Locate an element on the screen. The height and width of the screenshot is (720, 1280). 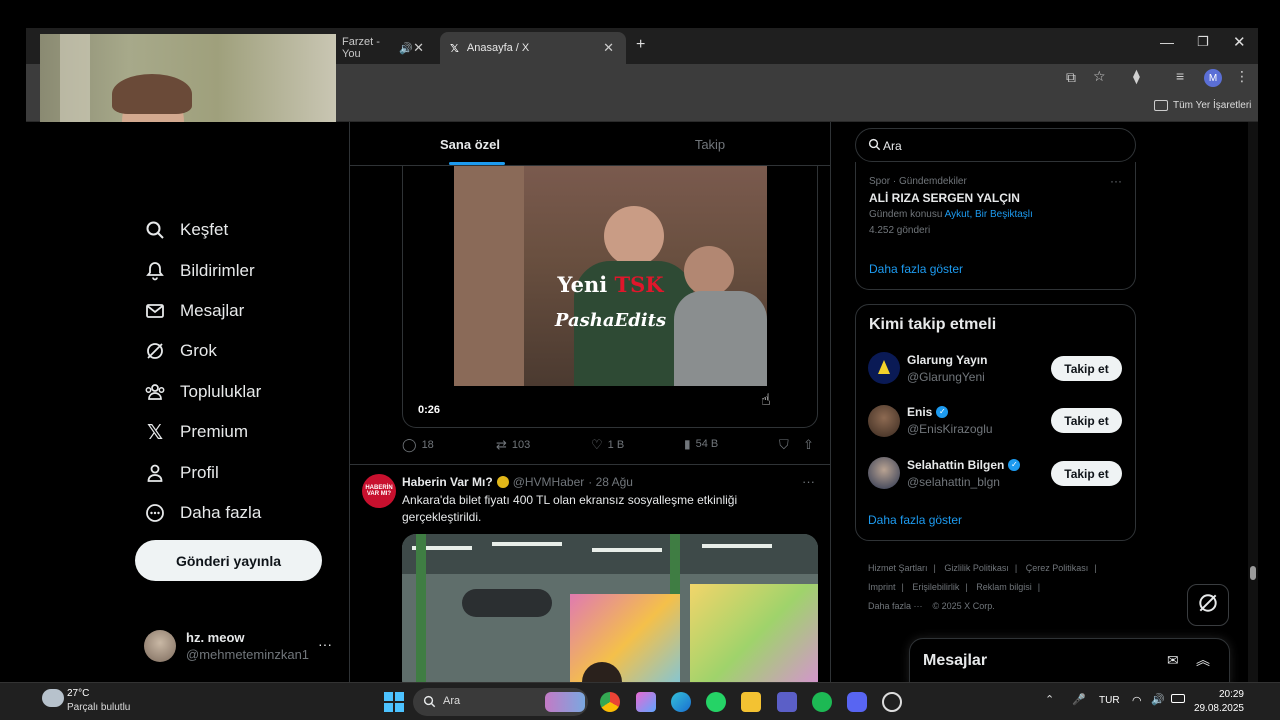
bookmark-icon: ⛉ is located at coordinates (784, 445).